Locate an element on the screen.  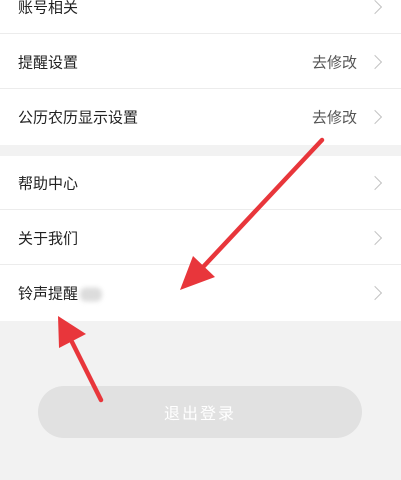
settings-row-about-us: 关于我们 is located at coordinates (200, 238).